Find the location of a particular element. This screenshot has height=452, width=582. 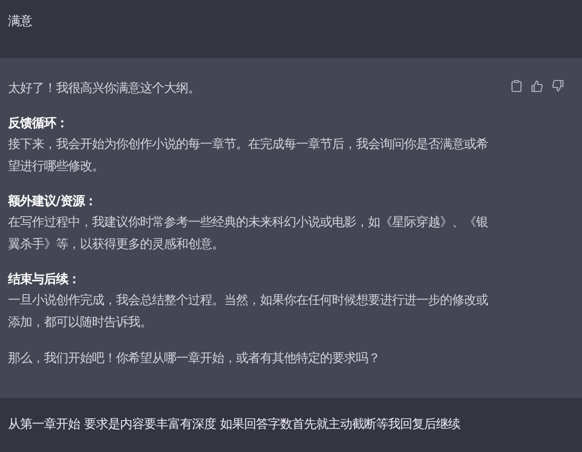

thumbs-up-icon is located at coordinates (537, 86).